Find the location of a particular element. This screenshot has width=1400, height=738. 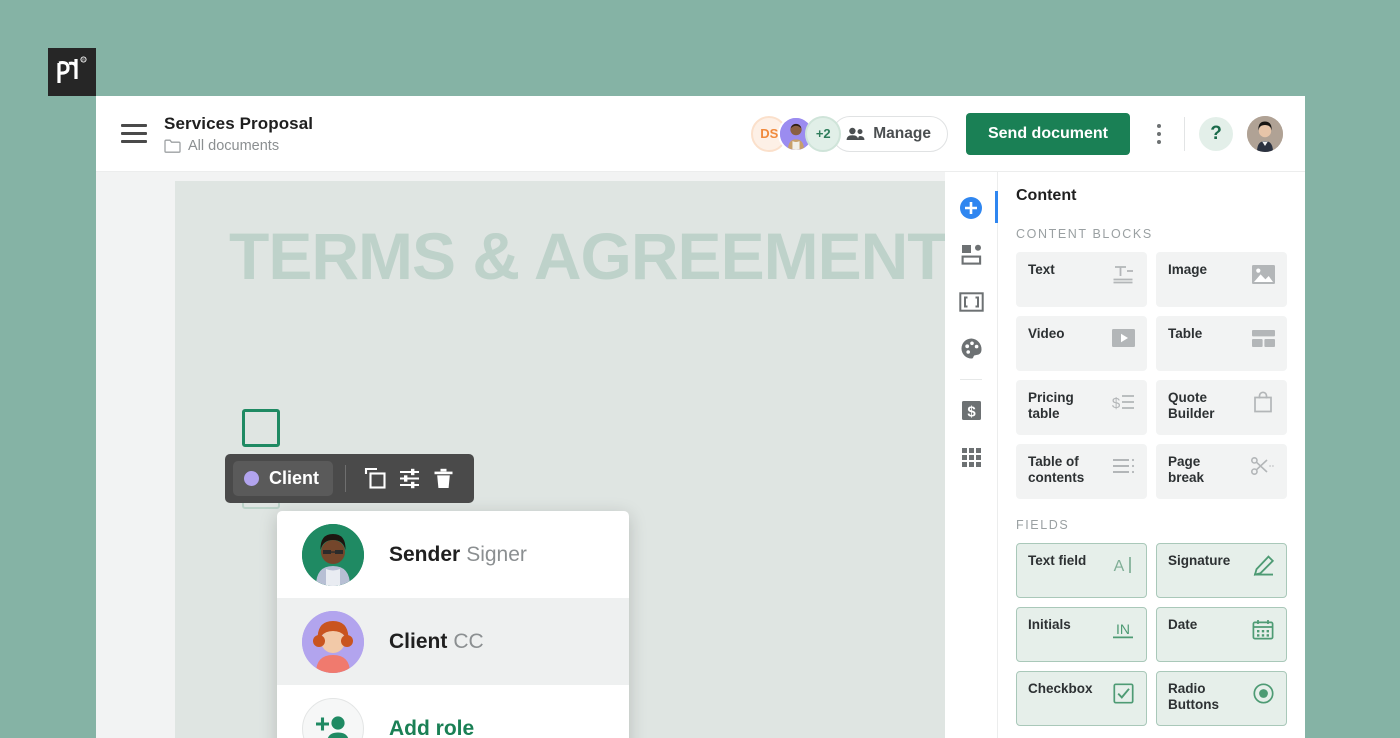

field-text-field: Text field A is located at coordinates (1081, 570).